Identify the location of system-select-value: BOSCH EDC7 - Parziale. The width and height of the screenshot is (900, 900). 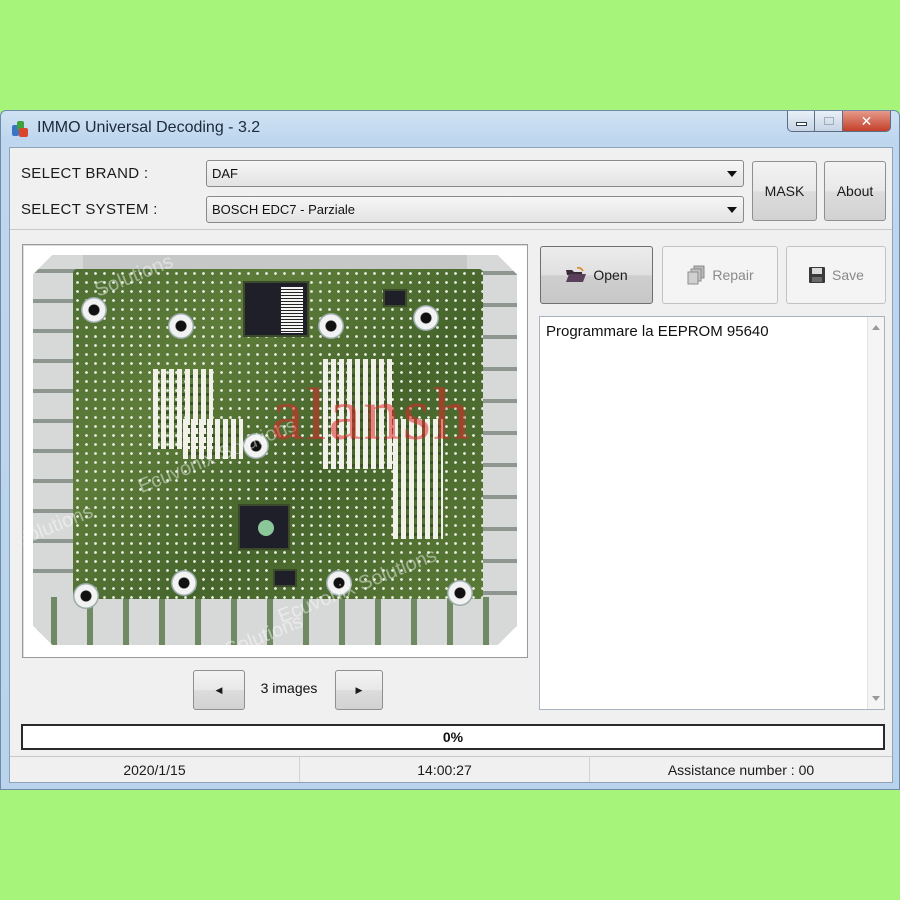
(284, 209).